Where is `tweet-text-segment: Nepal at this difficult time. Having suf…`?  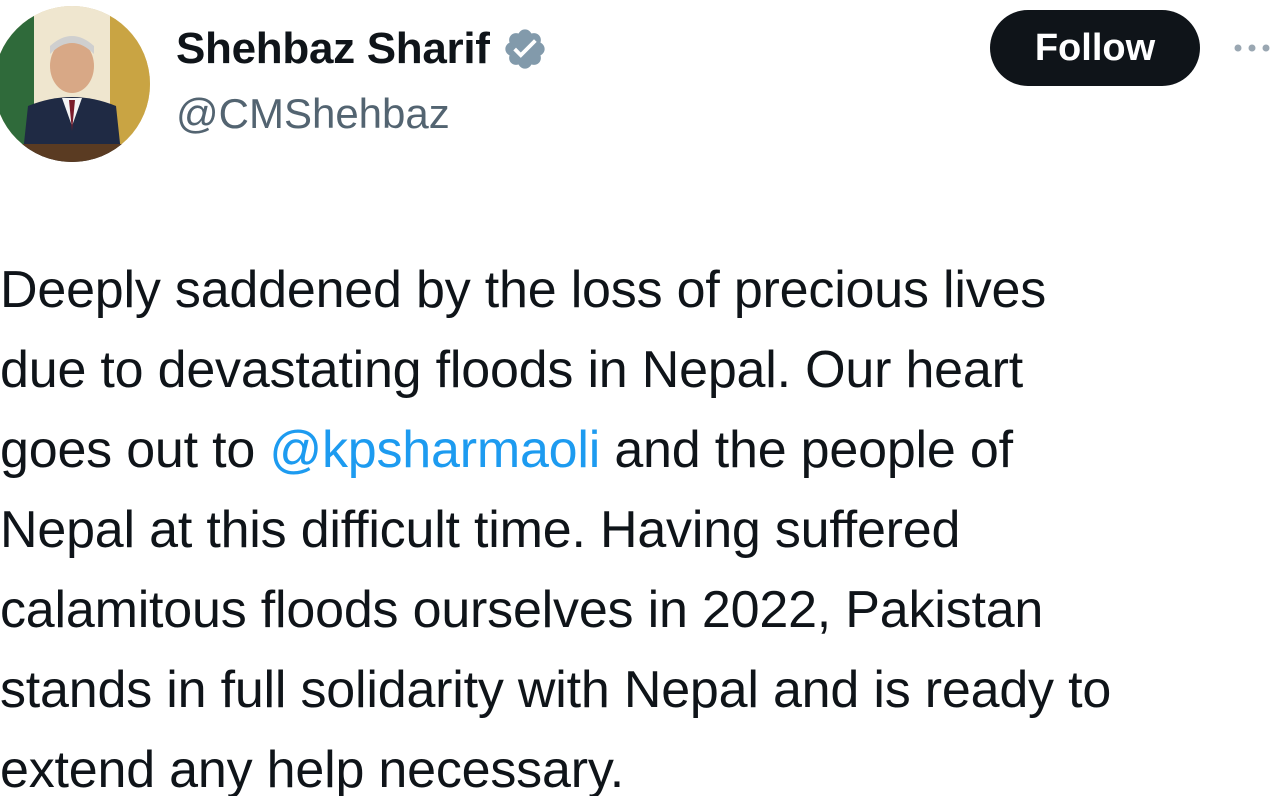 tweet-text-segment: Nepal at this difficult time. Having suf… is located at coordinates (480, 530).